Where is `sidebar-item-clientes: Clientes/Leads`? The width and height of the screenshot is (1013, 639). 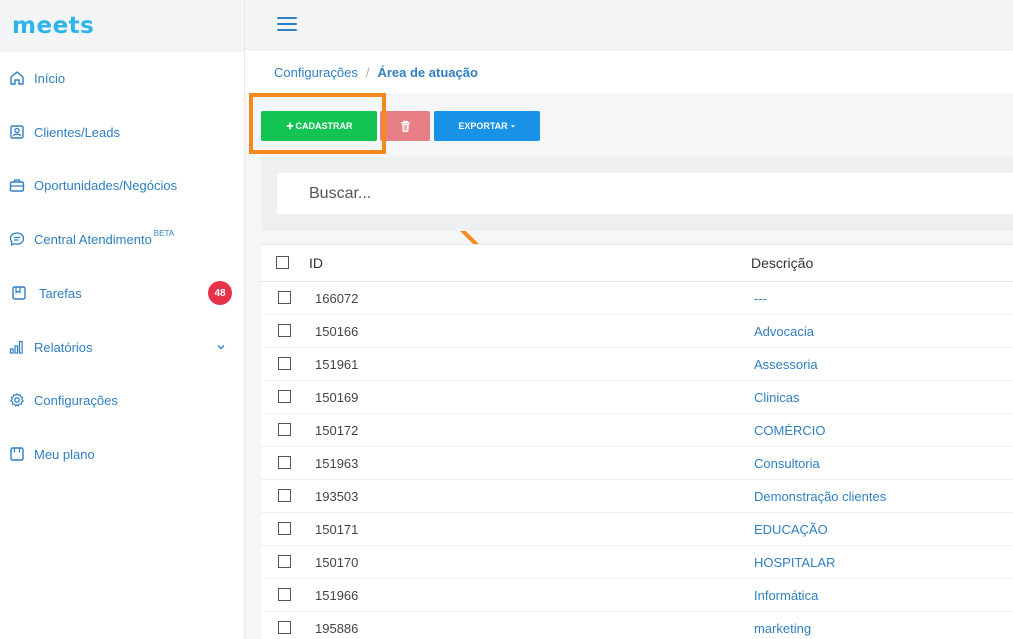 sidebar-item-clientes: Clientes/Leads is located at coordinates (122, 132).